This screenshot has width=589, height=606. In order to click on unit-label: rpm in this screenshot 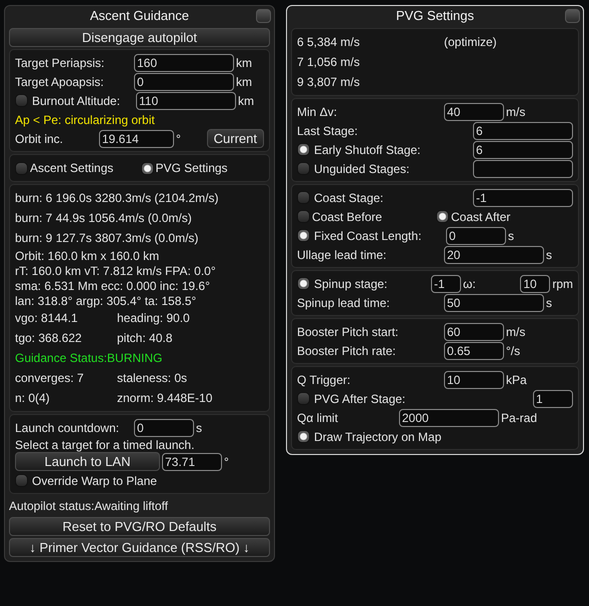, I will do `click(562, 283)`.